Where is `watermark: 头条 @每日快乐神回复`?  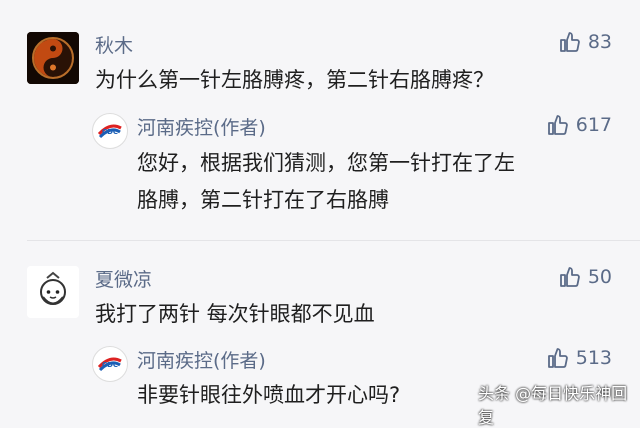 watermark: 头条 @每日快乐神回复 is located at coordinates (553, 405).